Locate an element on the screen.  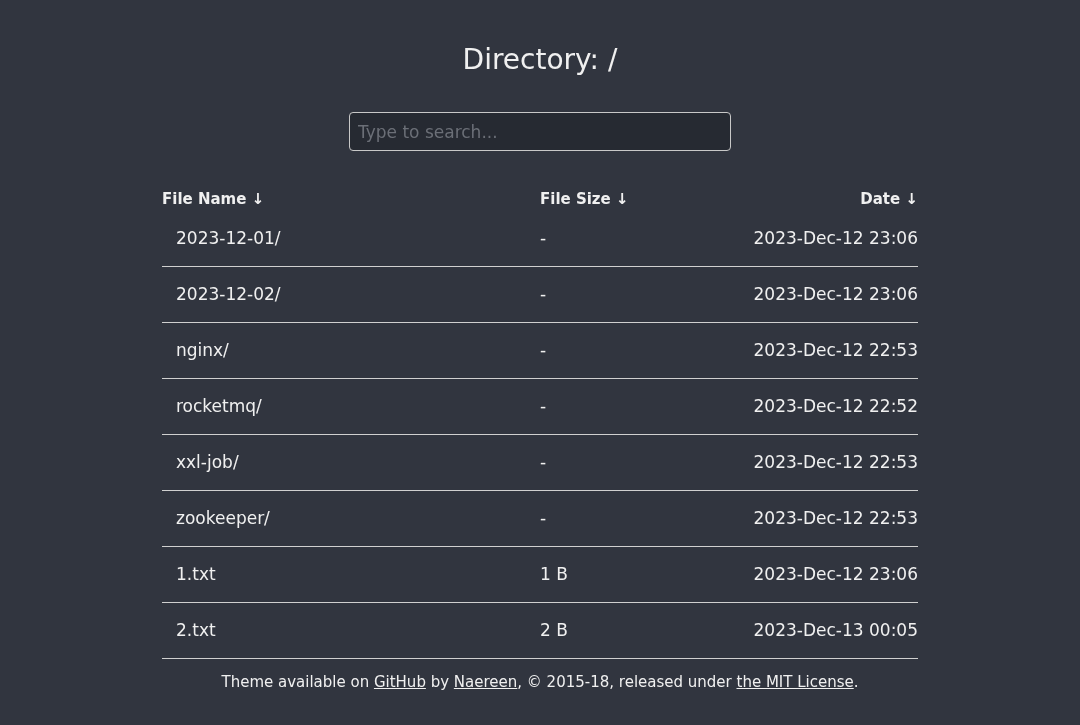
footer-link: the MIT License is located at coordinates (795, 682).